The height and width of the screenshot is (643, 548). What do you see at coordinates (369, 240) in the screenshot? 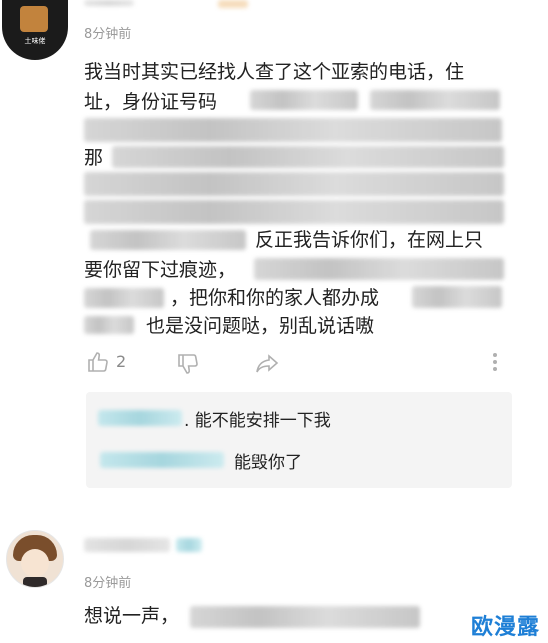
I see `comment-line-4: 反正我告诉你们，在网上只` at bounding box center [369, 240].